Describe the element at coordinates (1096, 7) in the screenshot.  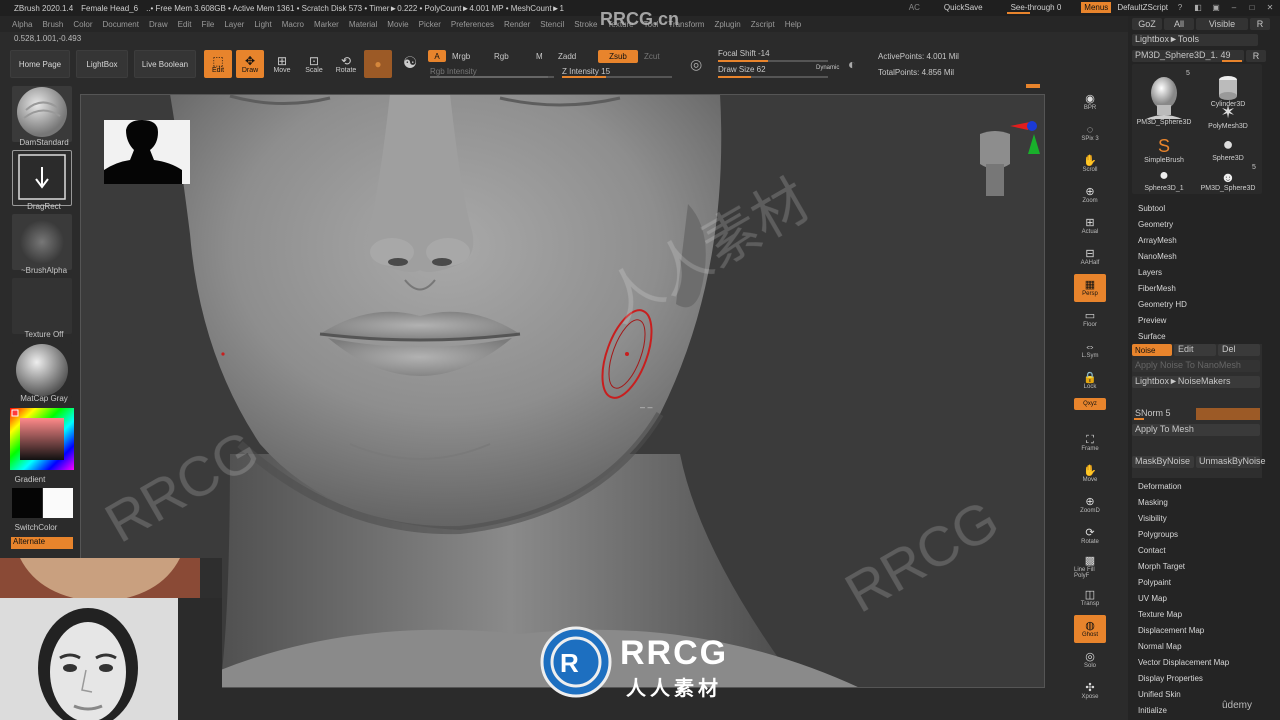
I see `menus-button: Menus` at that location.